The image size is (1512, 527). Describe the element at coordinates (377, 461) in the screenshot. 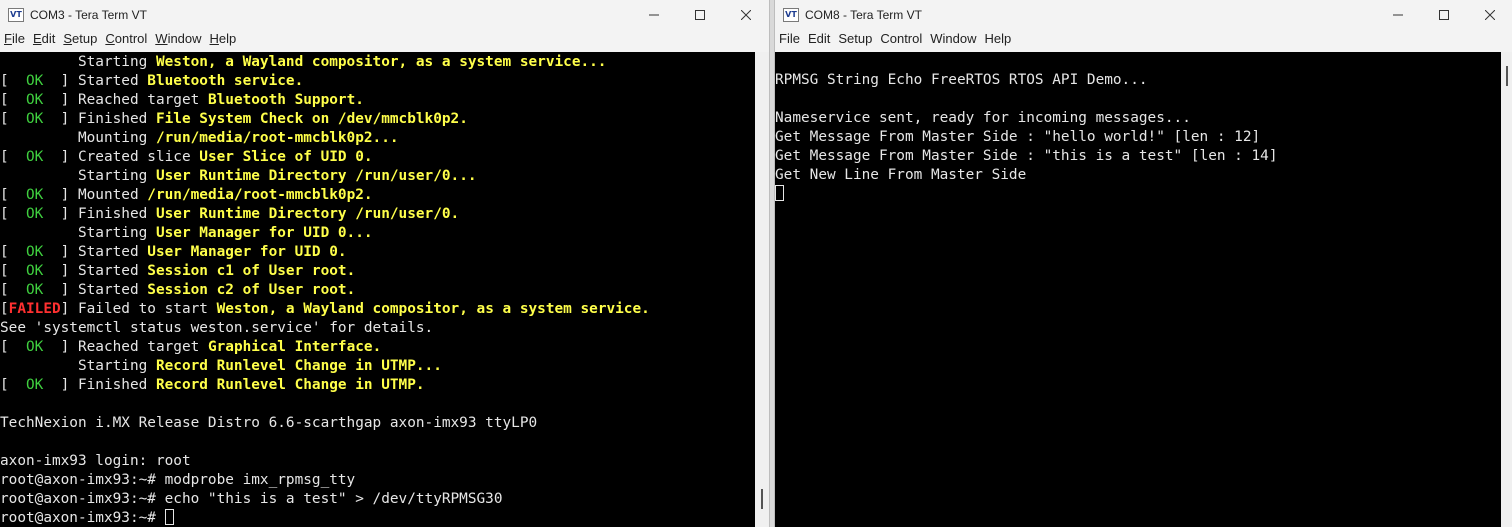

I see `terminal-line: axon-imx93 login: root` at that location.